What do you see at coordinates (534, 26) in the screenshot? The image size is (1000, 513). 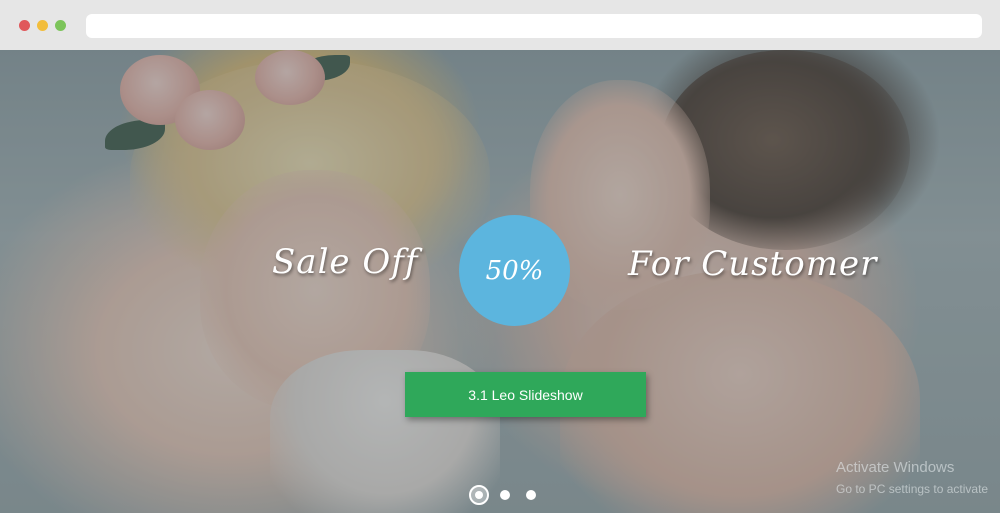 I see `address-bar` at bounding box center [534, 26].